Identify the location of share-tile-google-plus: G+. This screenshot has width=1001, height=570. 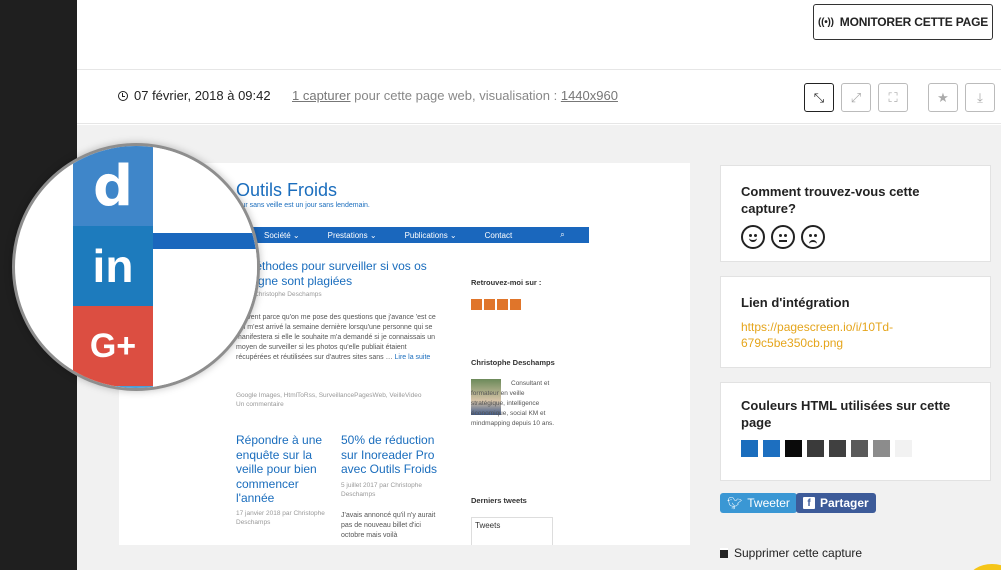
(113, 346).